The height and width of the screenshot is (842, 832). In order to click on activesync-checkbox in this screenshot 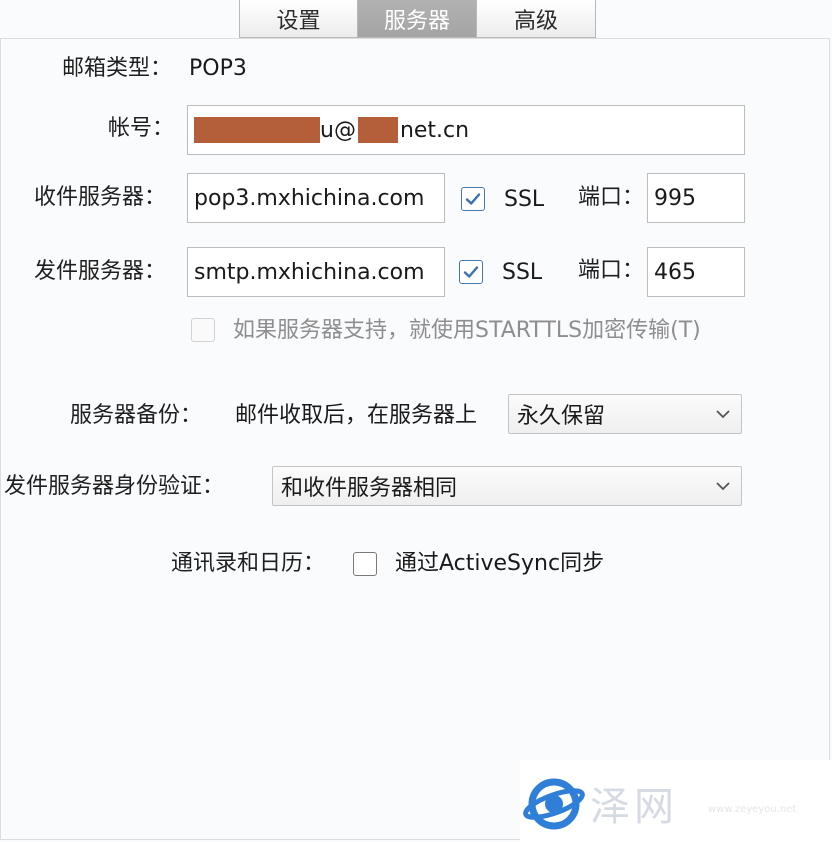, I will do `click(365, 564)`.